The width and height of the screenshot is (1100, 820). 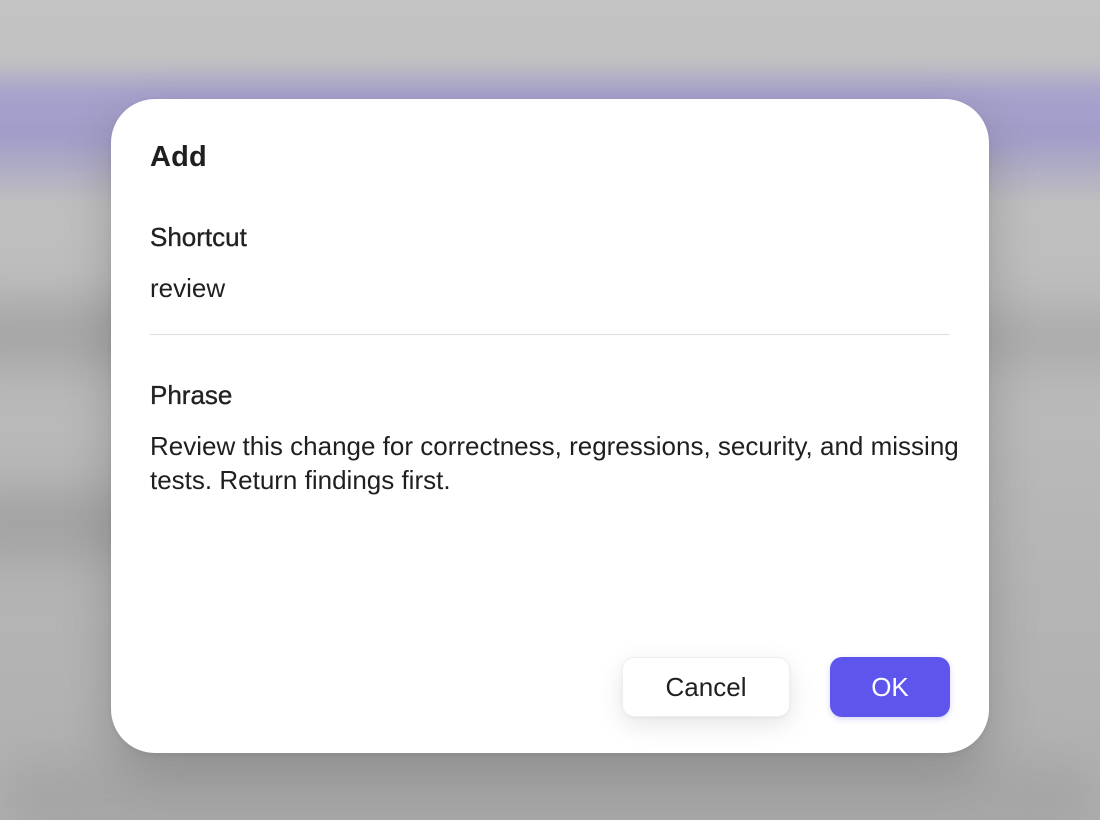 I want to click on background-blur-shape, so click(x=550, y=790).